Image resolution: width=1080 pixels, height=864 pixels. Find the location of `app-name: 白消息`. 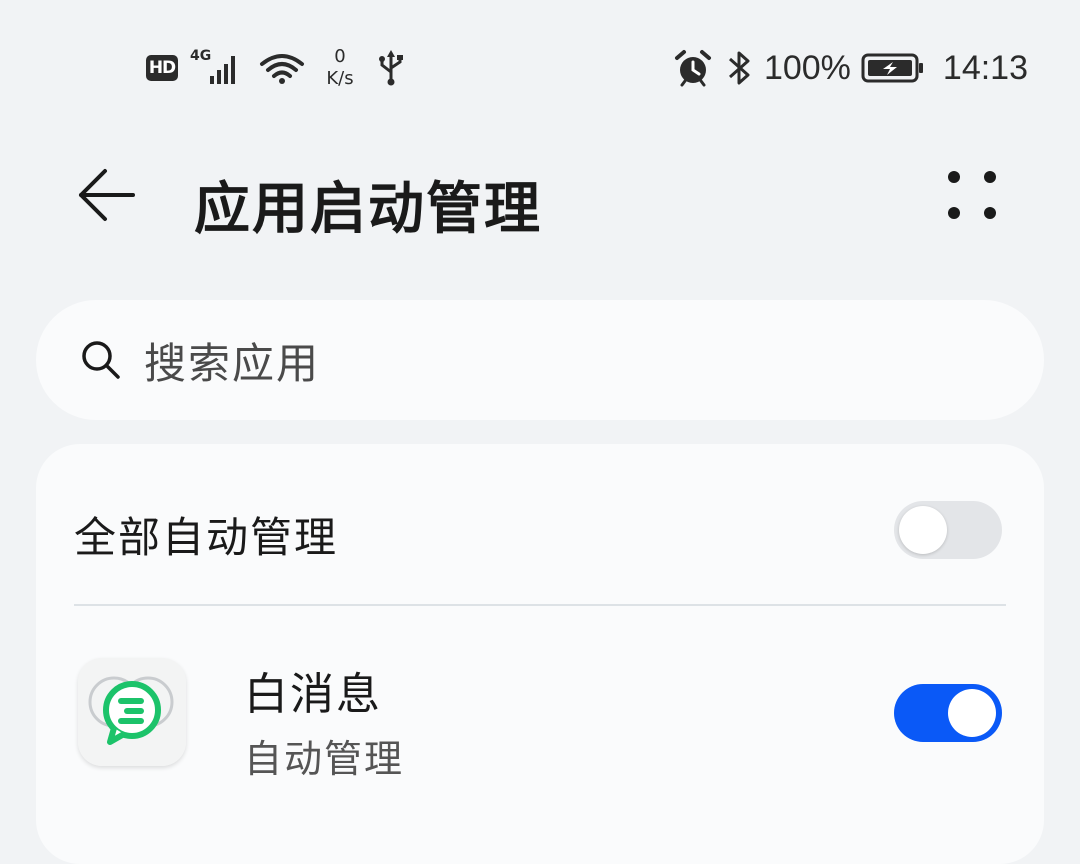

app-name: 白消息 is located at coordinates (313, 694).